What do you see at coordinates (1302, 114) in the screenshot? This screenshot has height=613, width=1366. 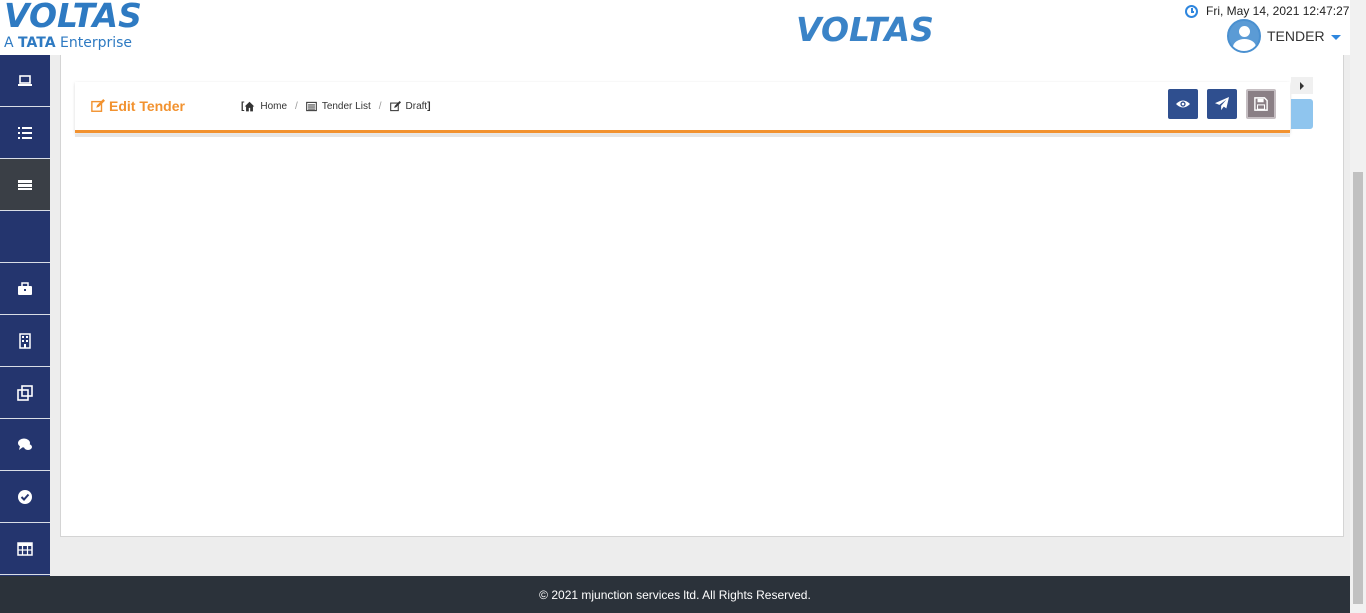 I see `side-tab` at bounding box center [1302, 114].